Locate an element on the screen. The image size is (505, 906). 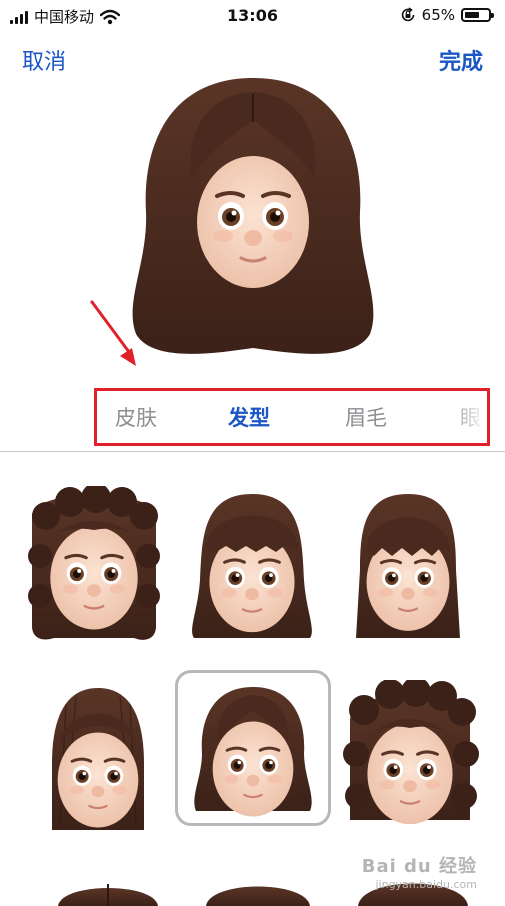
memoji-preview is located at coordinates (253, 216).